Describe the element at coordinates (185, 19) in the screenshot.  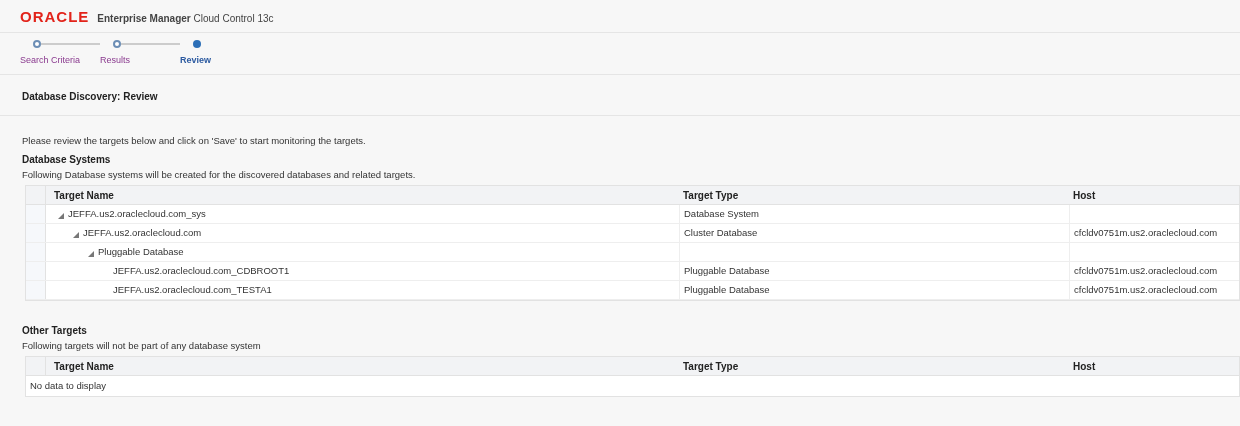
I see `product-name: Enterprise Manager Cloud Control 13c` at that location.